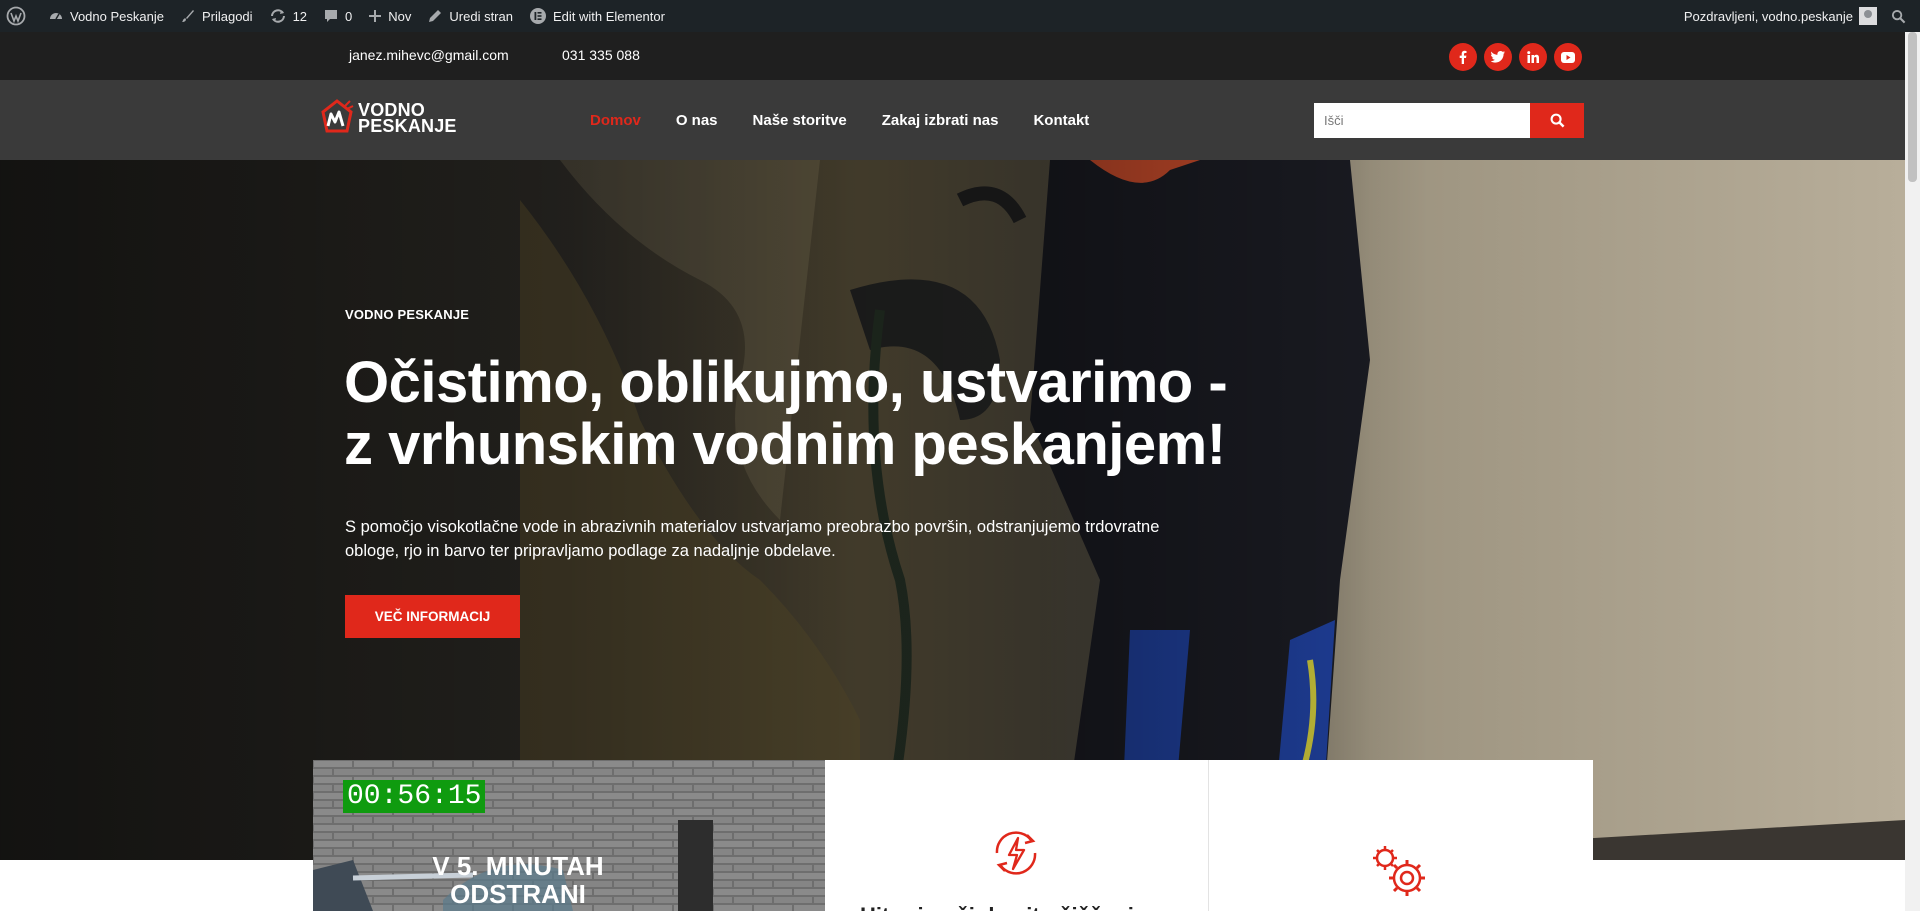 This screenshot has height=911, width=1920. Describe the element at coordinates (940, 120) in the screenshot. I see `nav-item-zakaj-izbrati-nas: Zakaj izbrati nas` at that location.